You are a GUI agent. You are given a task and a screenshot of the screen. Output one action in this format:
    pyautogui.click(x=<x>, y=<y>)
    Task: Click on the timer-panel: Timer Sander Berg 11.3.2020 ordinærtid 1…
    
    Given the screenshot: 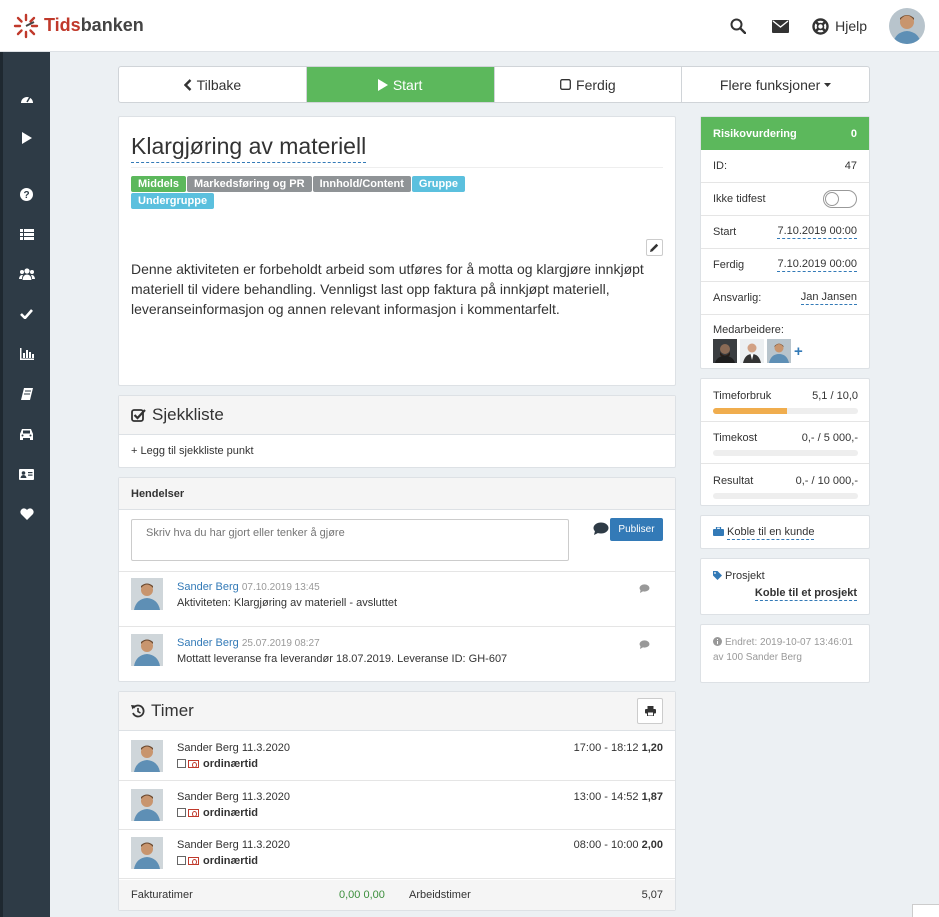 What is the action you would take?
    pyautogui.click(x=397, y=801)
    